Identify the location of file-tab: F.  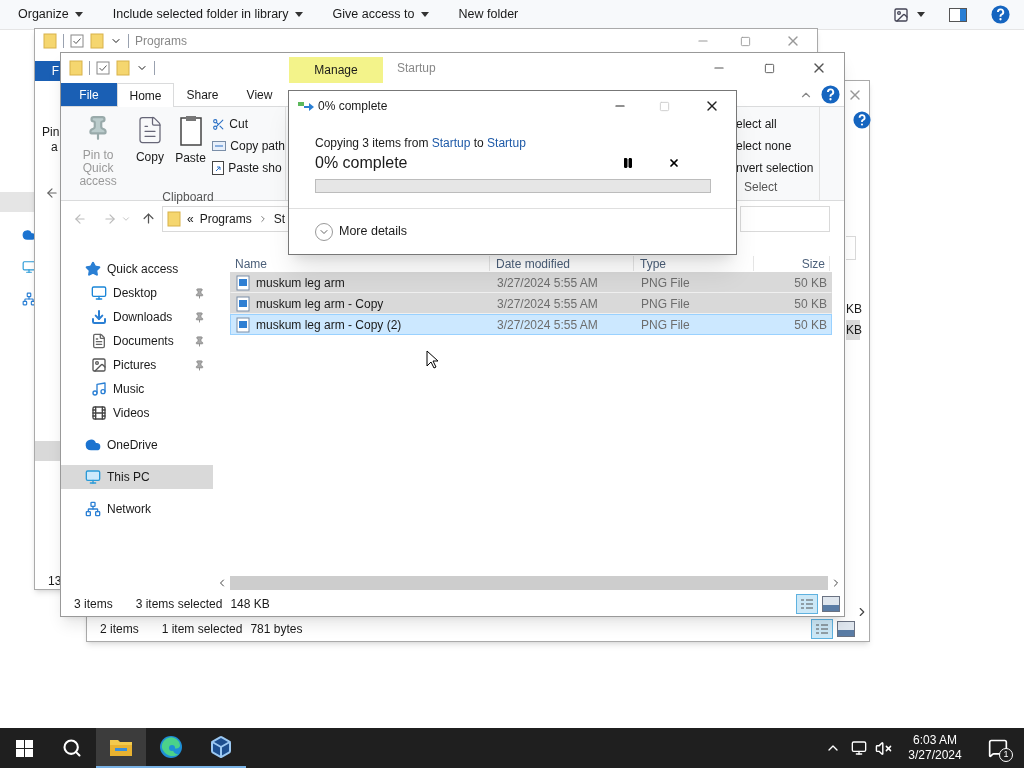
(48, 71).